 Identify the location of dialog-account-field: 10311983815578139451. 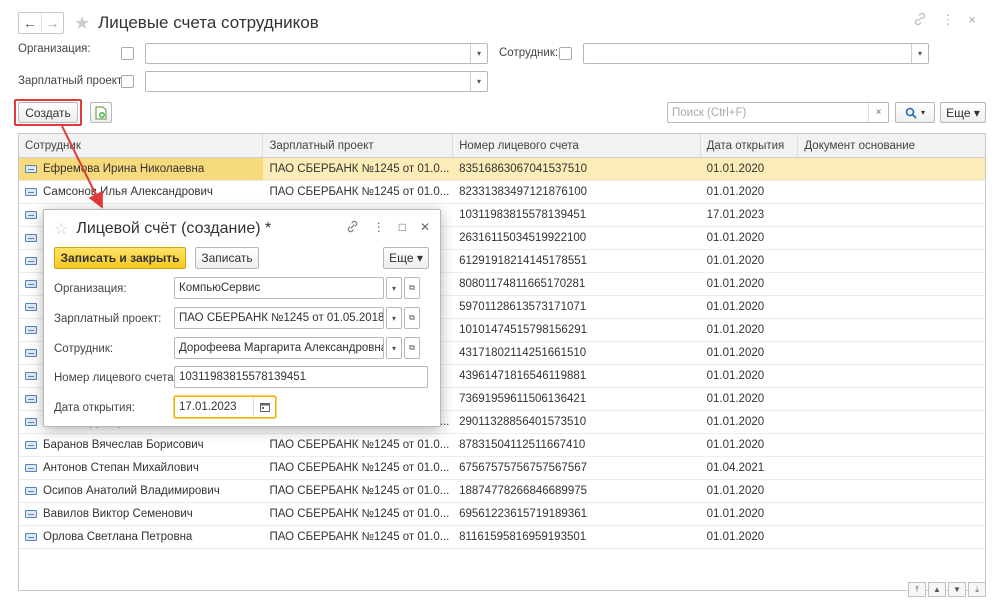
(301, 377).